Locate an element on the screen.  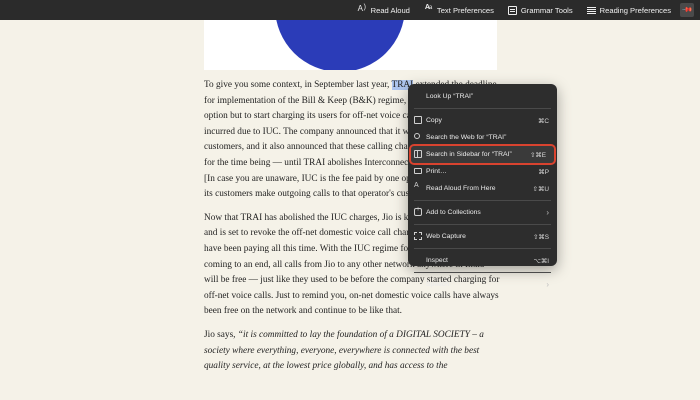
menu-item-read-aloud: Read Aloud From Here ⇧⌘U is located at coordinates (482, 188).